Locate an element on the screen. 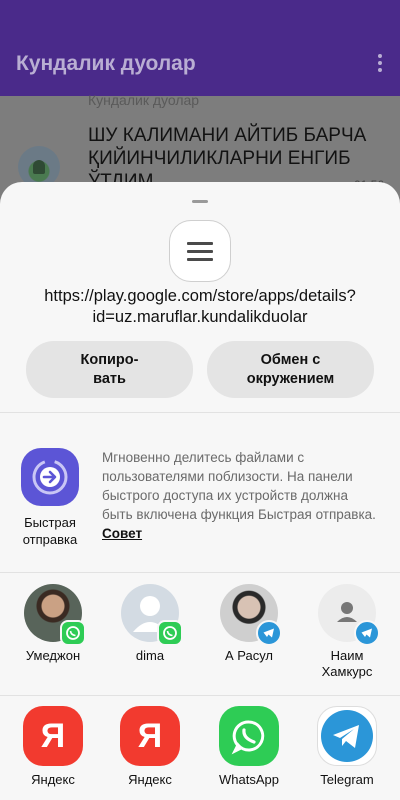 The width and height of the screenshot is (400, 800). whatsapp-icon is located at coordinates (249, 736).